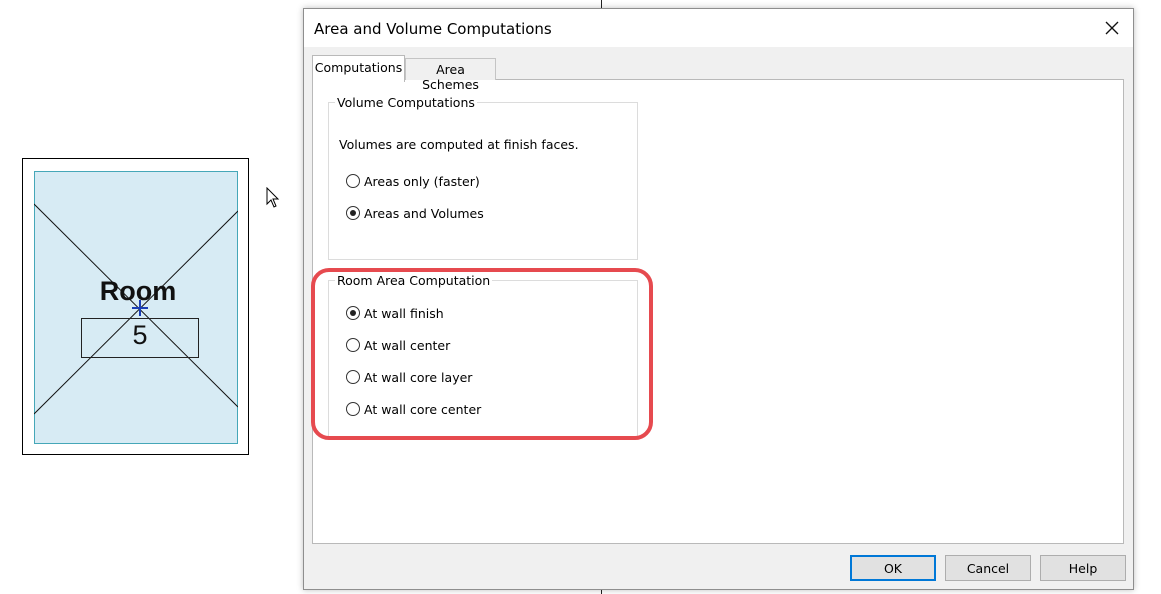  What do you see at coordinates (273, 197) in the screenshot?
I see `mouse-cursor-icon` at bounding box center [273, 197].